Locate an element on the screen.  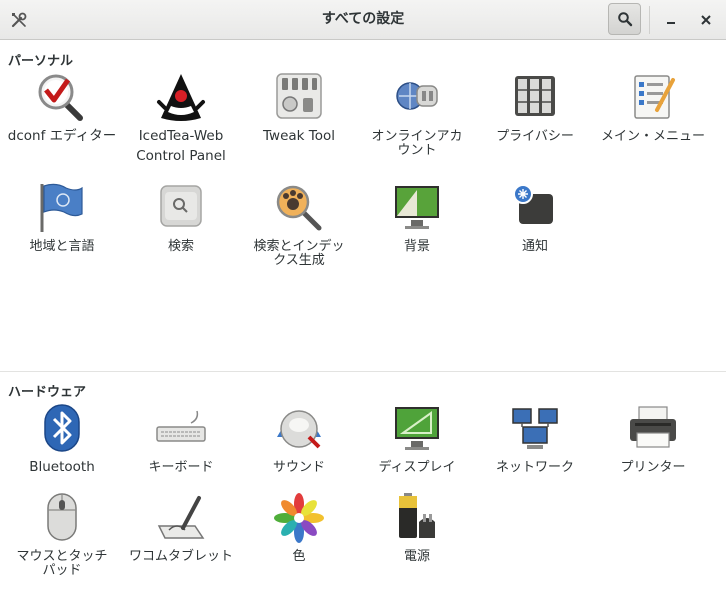
panel-label: IcedTea-Web Control Panel is located at coordinates (181, 146).